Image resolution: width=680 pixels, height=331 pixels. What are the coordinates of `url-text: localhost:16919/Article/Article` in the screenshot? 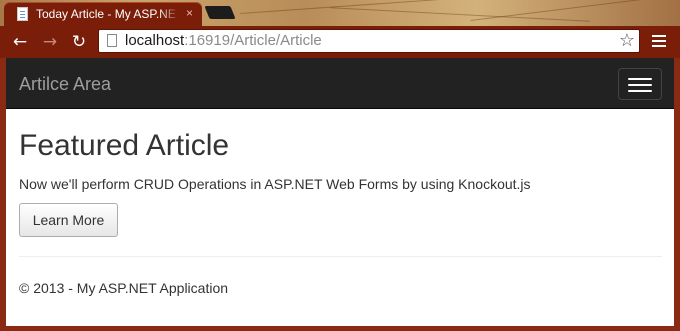 It's located at (223, 41).